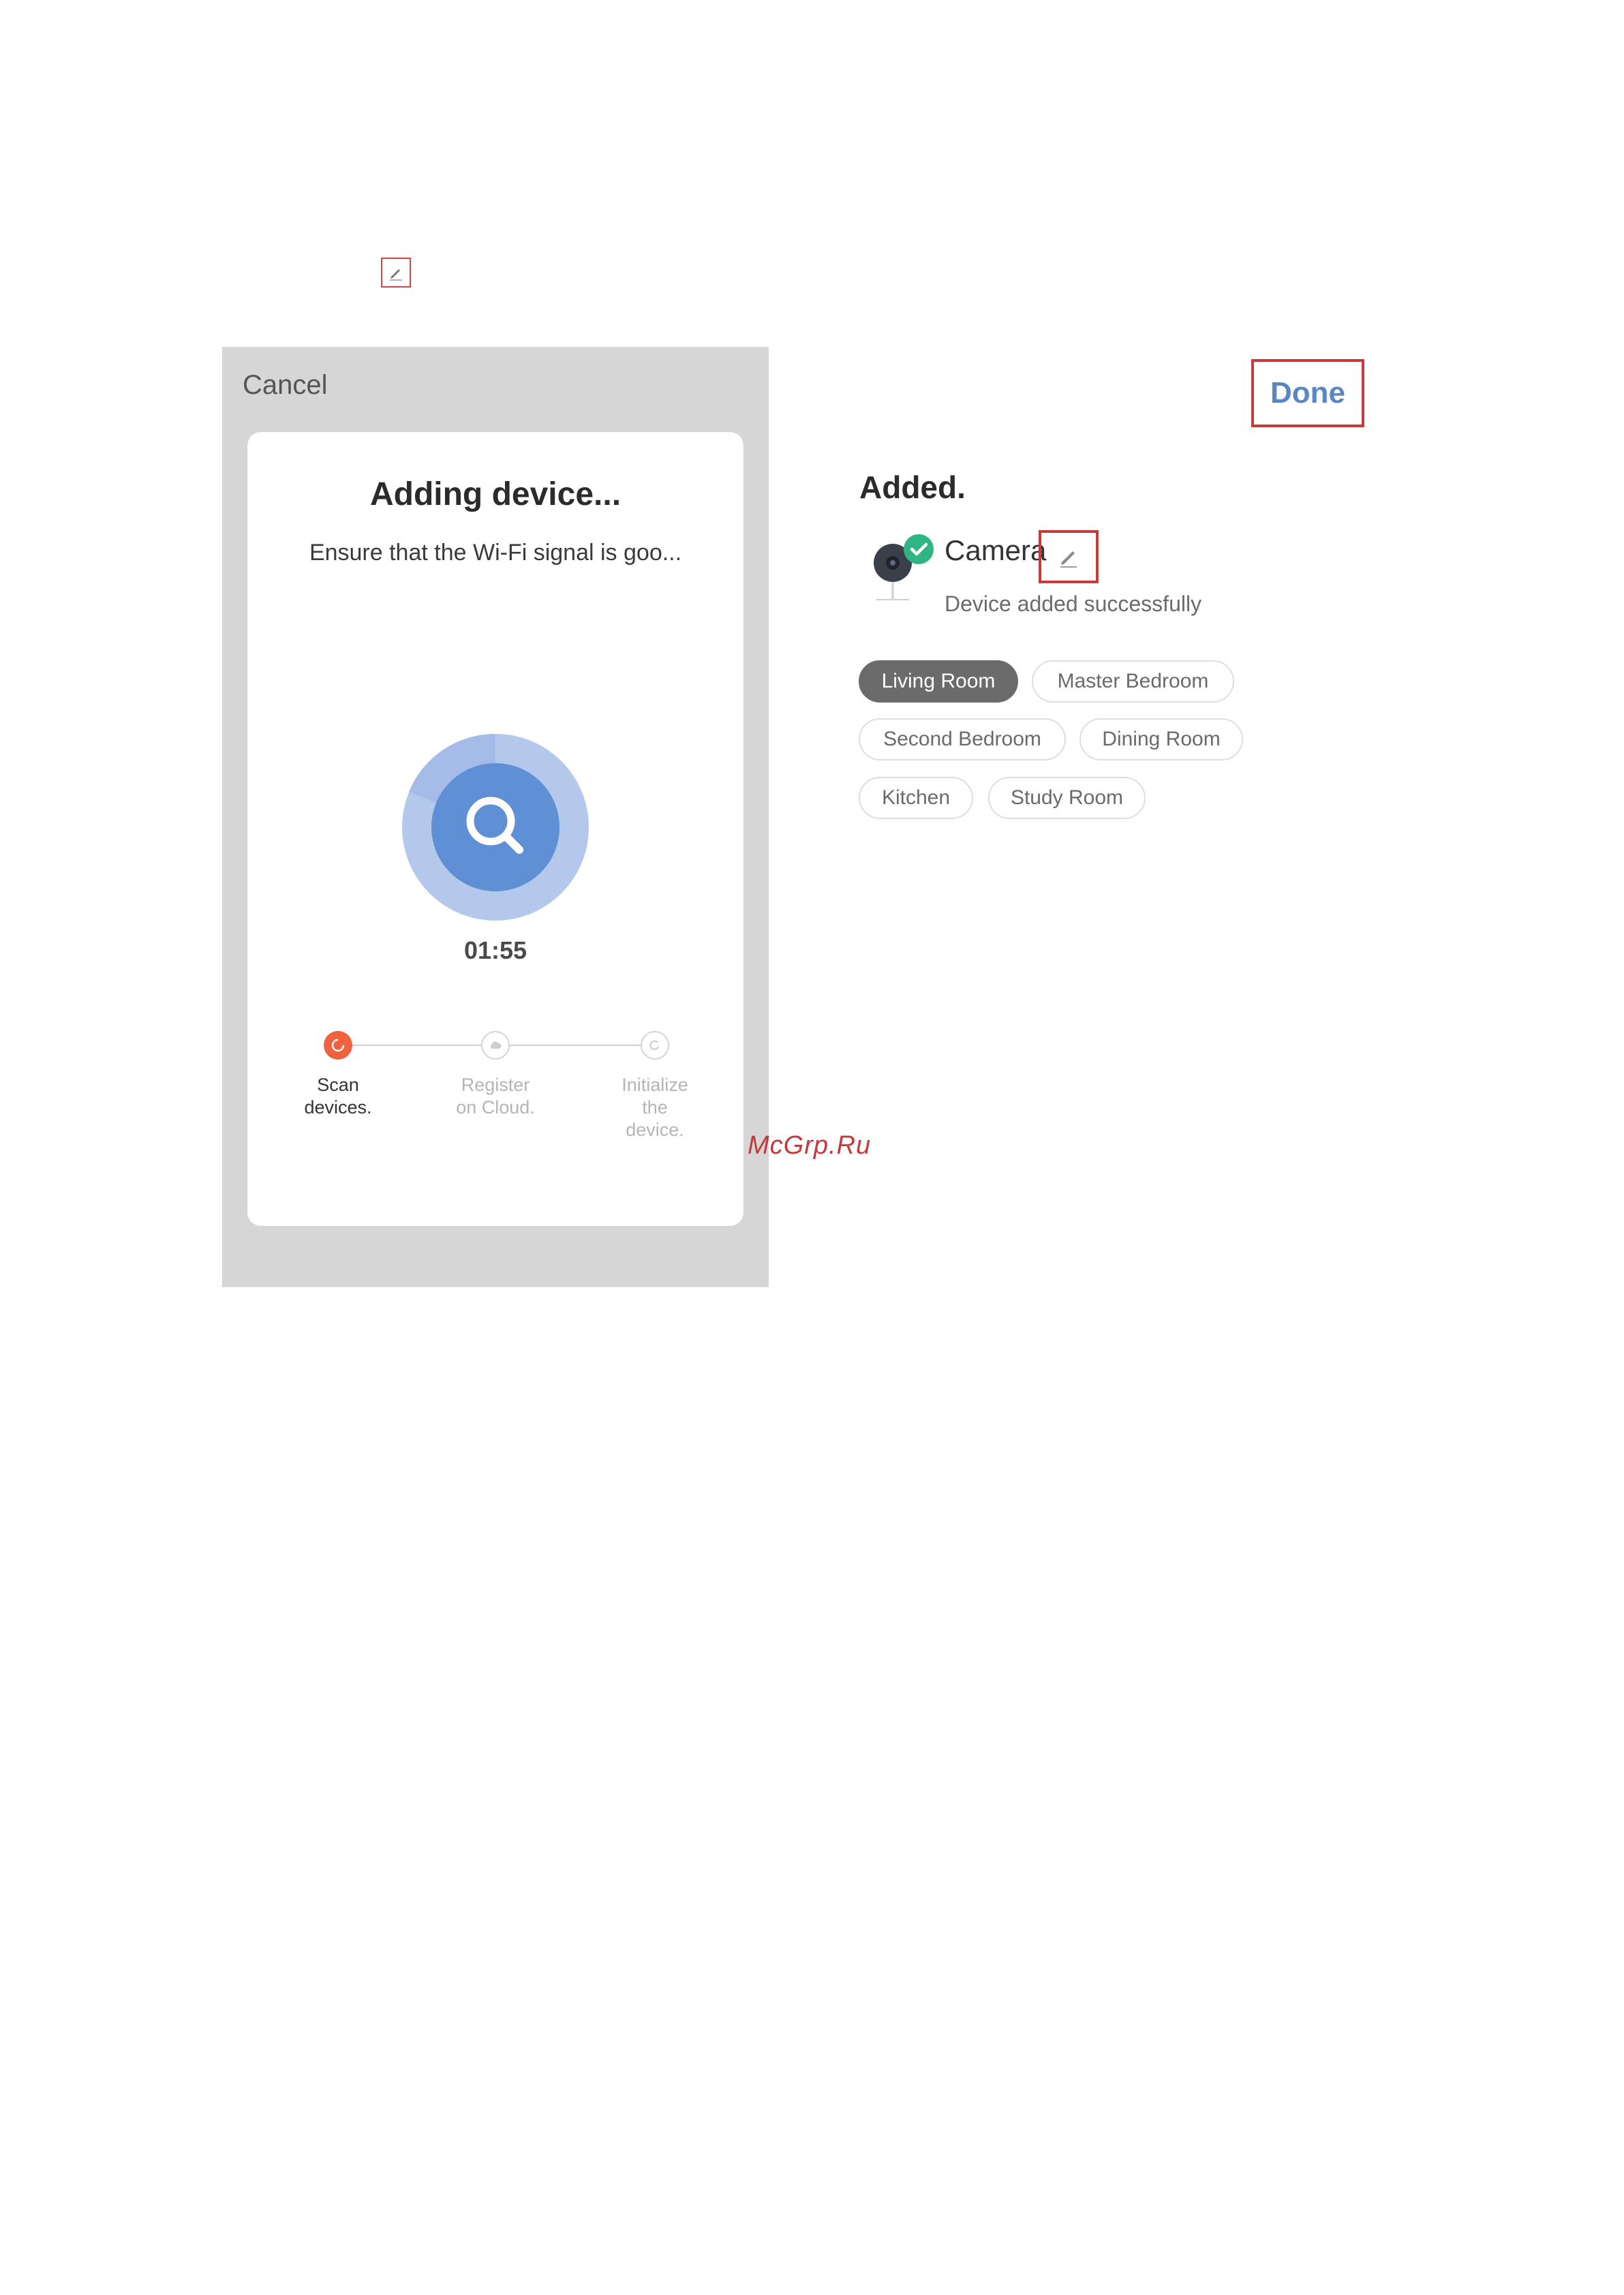 The height and width of the screenshot is (2295, 1624). Describe the element at coordinates (904, 567) in the screenshot. I see `camera-icon` at that location.